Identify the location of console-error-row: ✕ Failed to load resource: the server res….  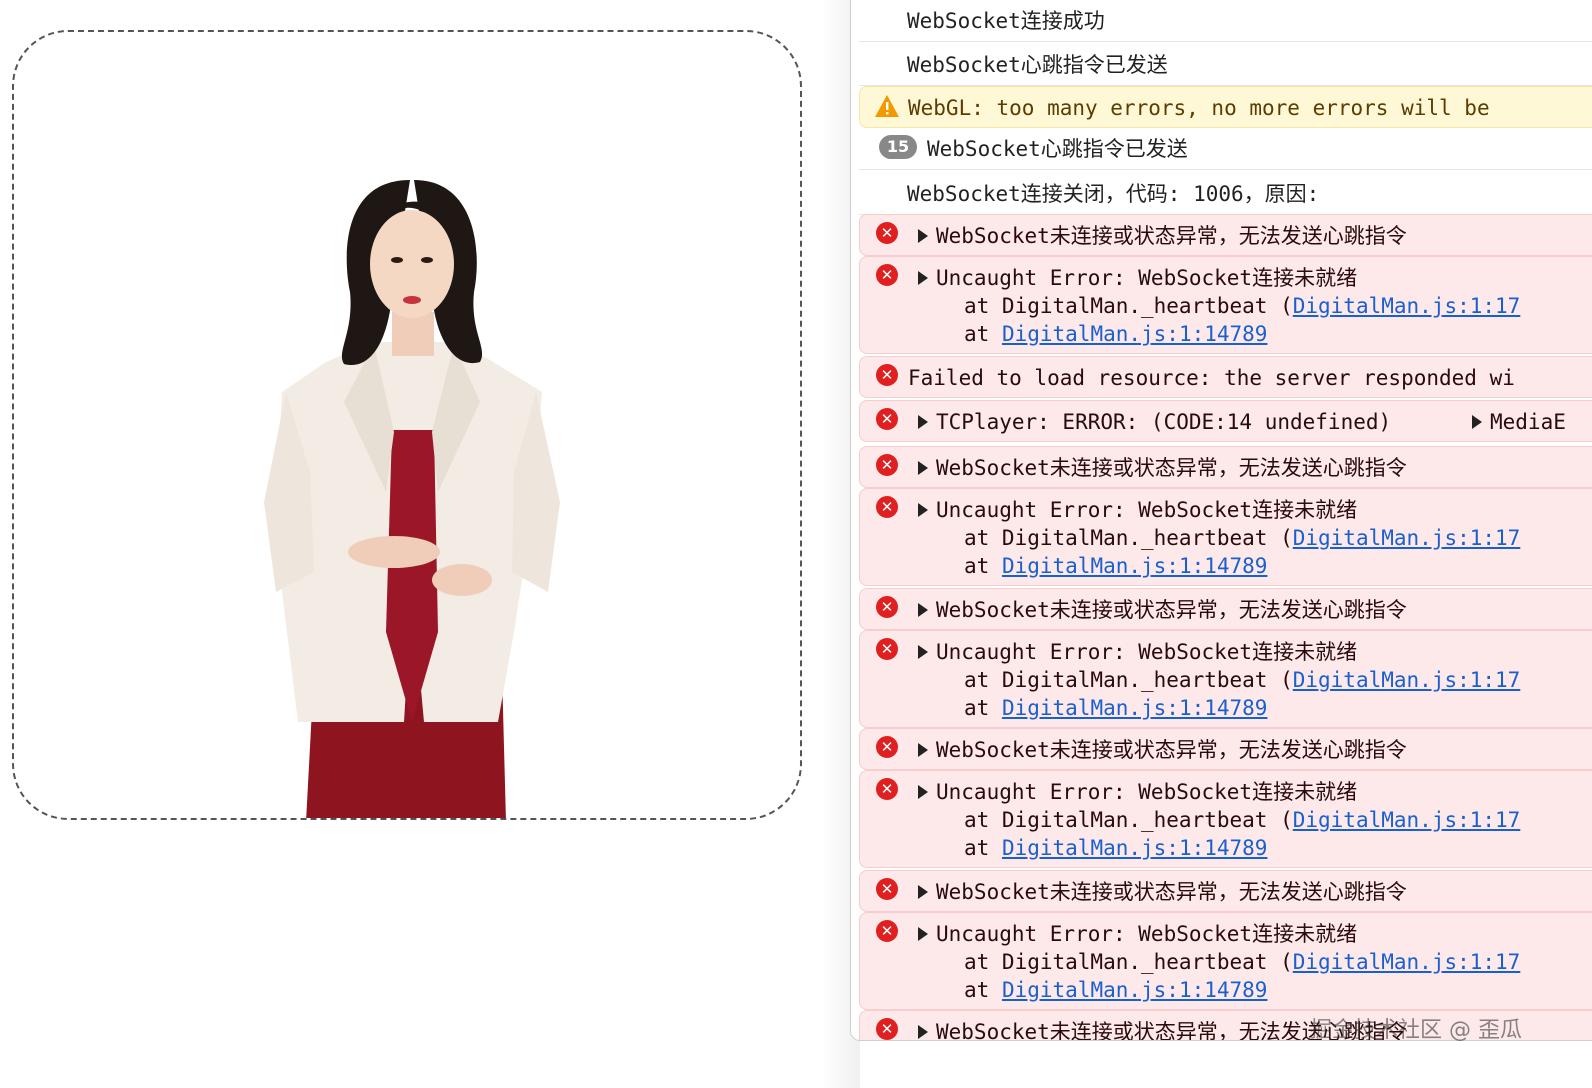
(1225, 377).